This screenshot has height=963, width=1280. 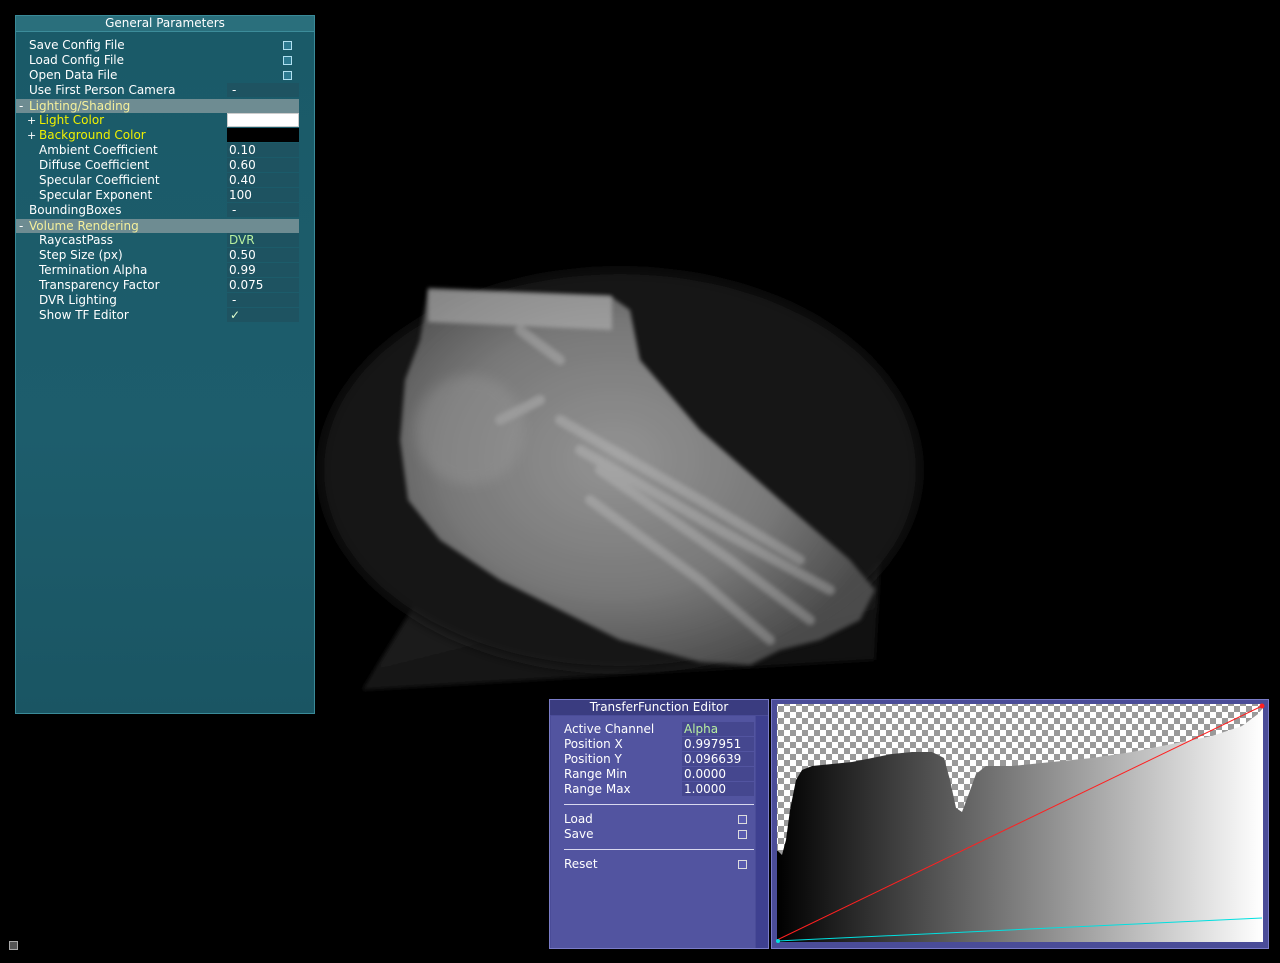 I want to click on transfer-function-graph, so click(x=1020, y=824).